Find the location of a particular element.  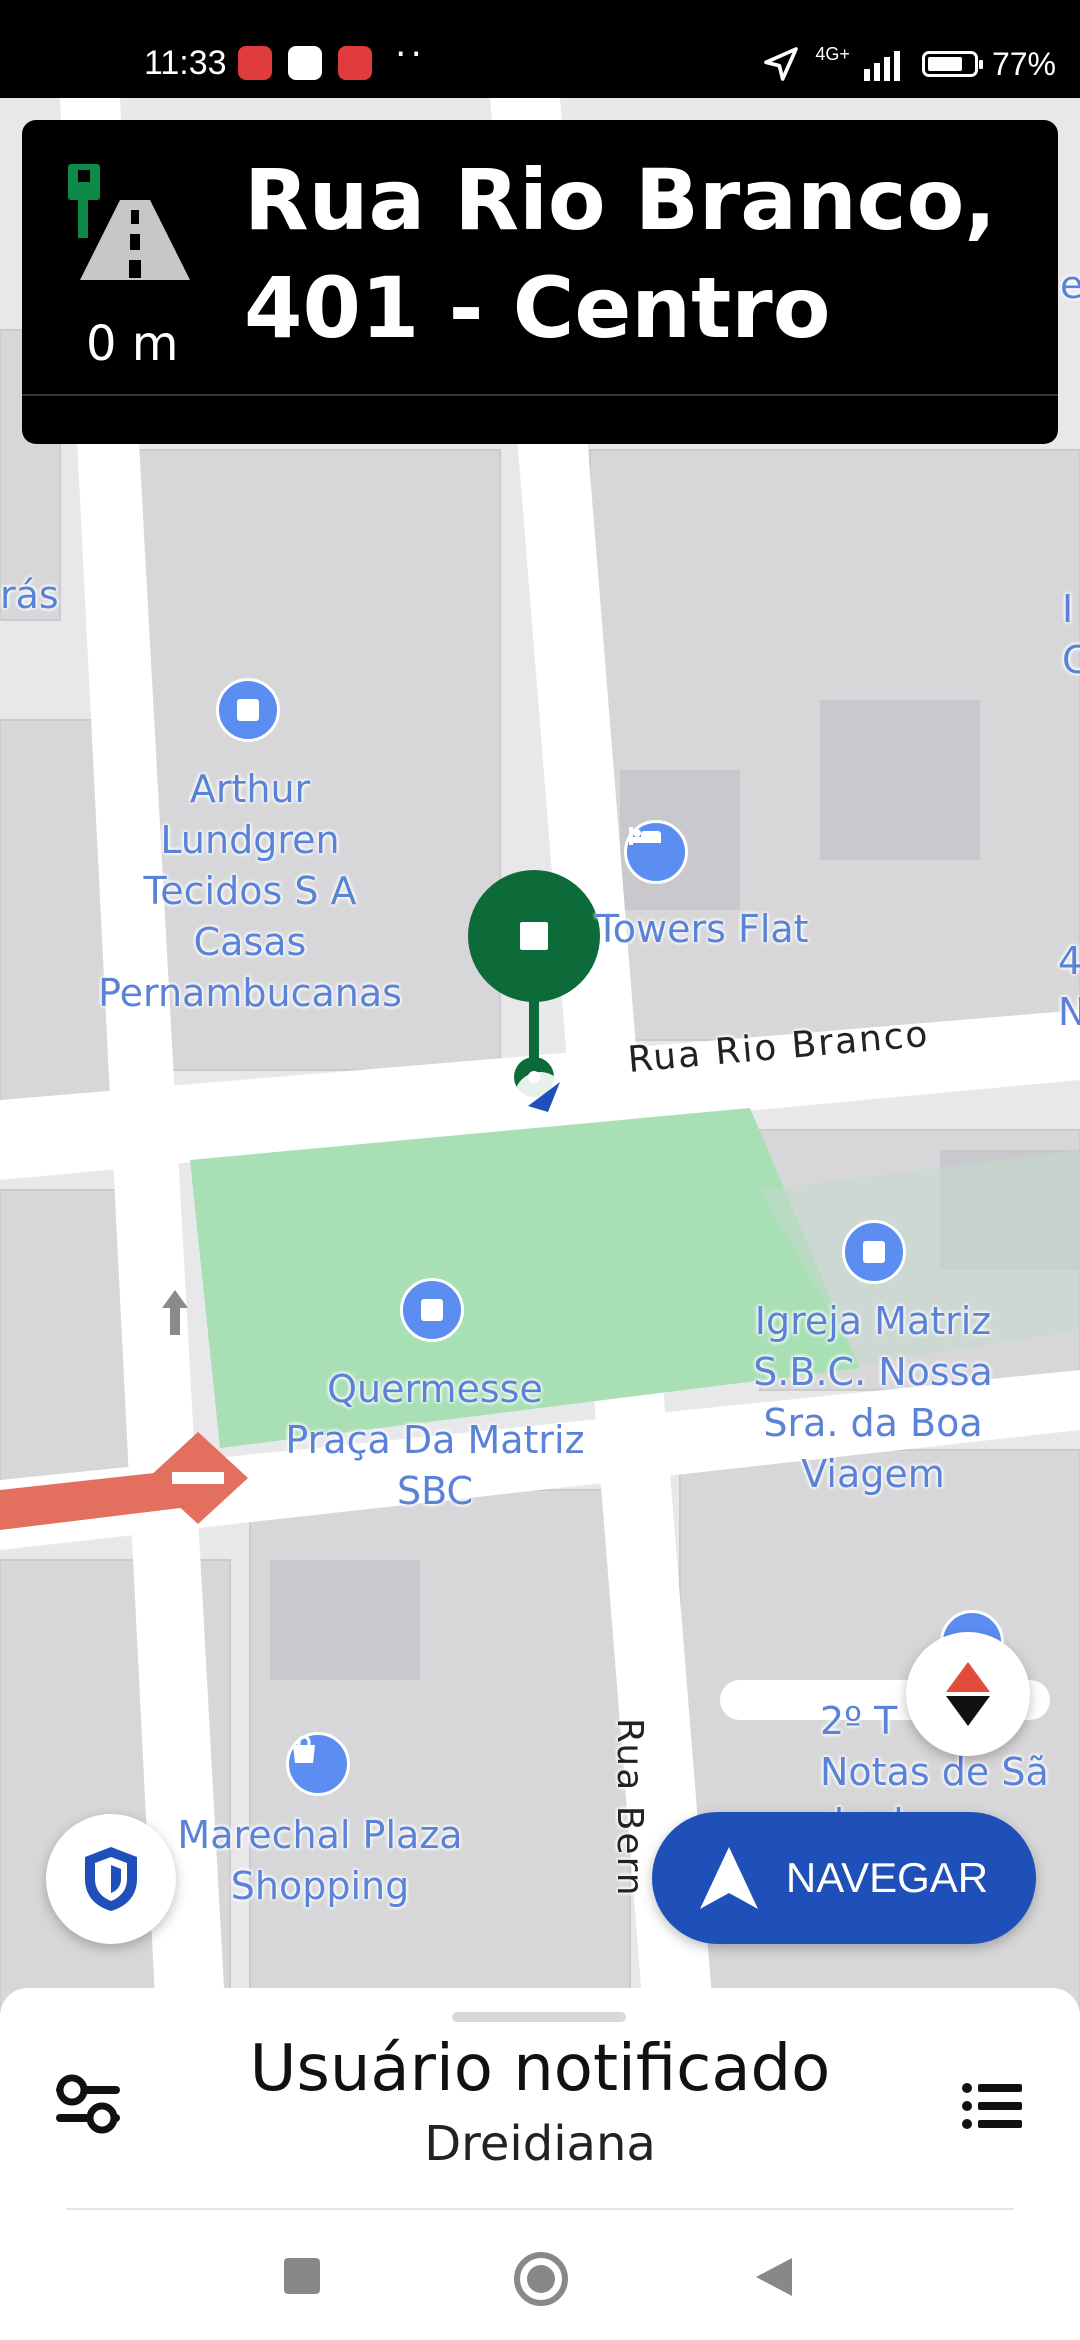

battery-icon is located at coordinates (952, 64).